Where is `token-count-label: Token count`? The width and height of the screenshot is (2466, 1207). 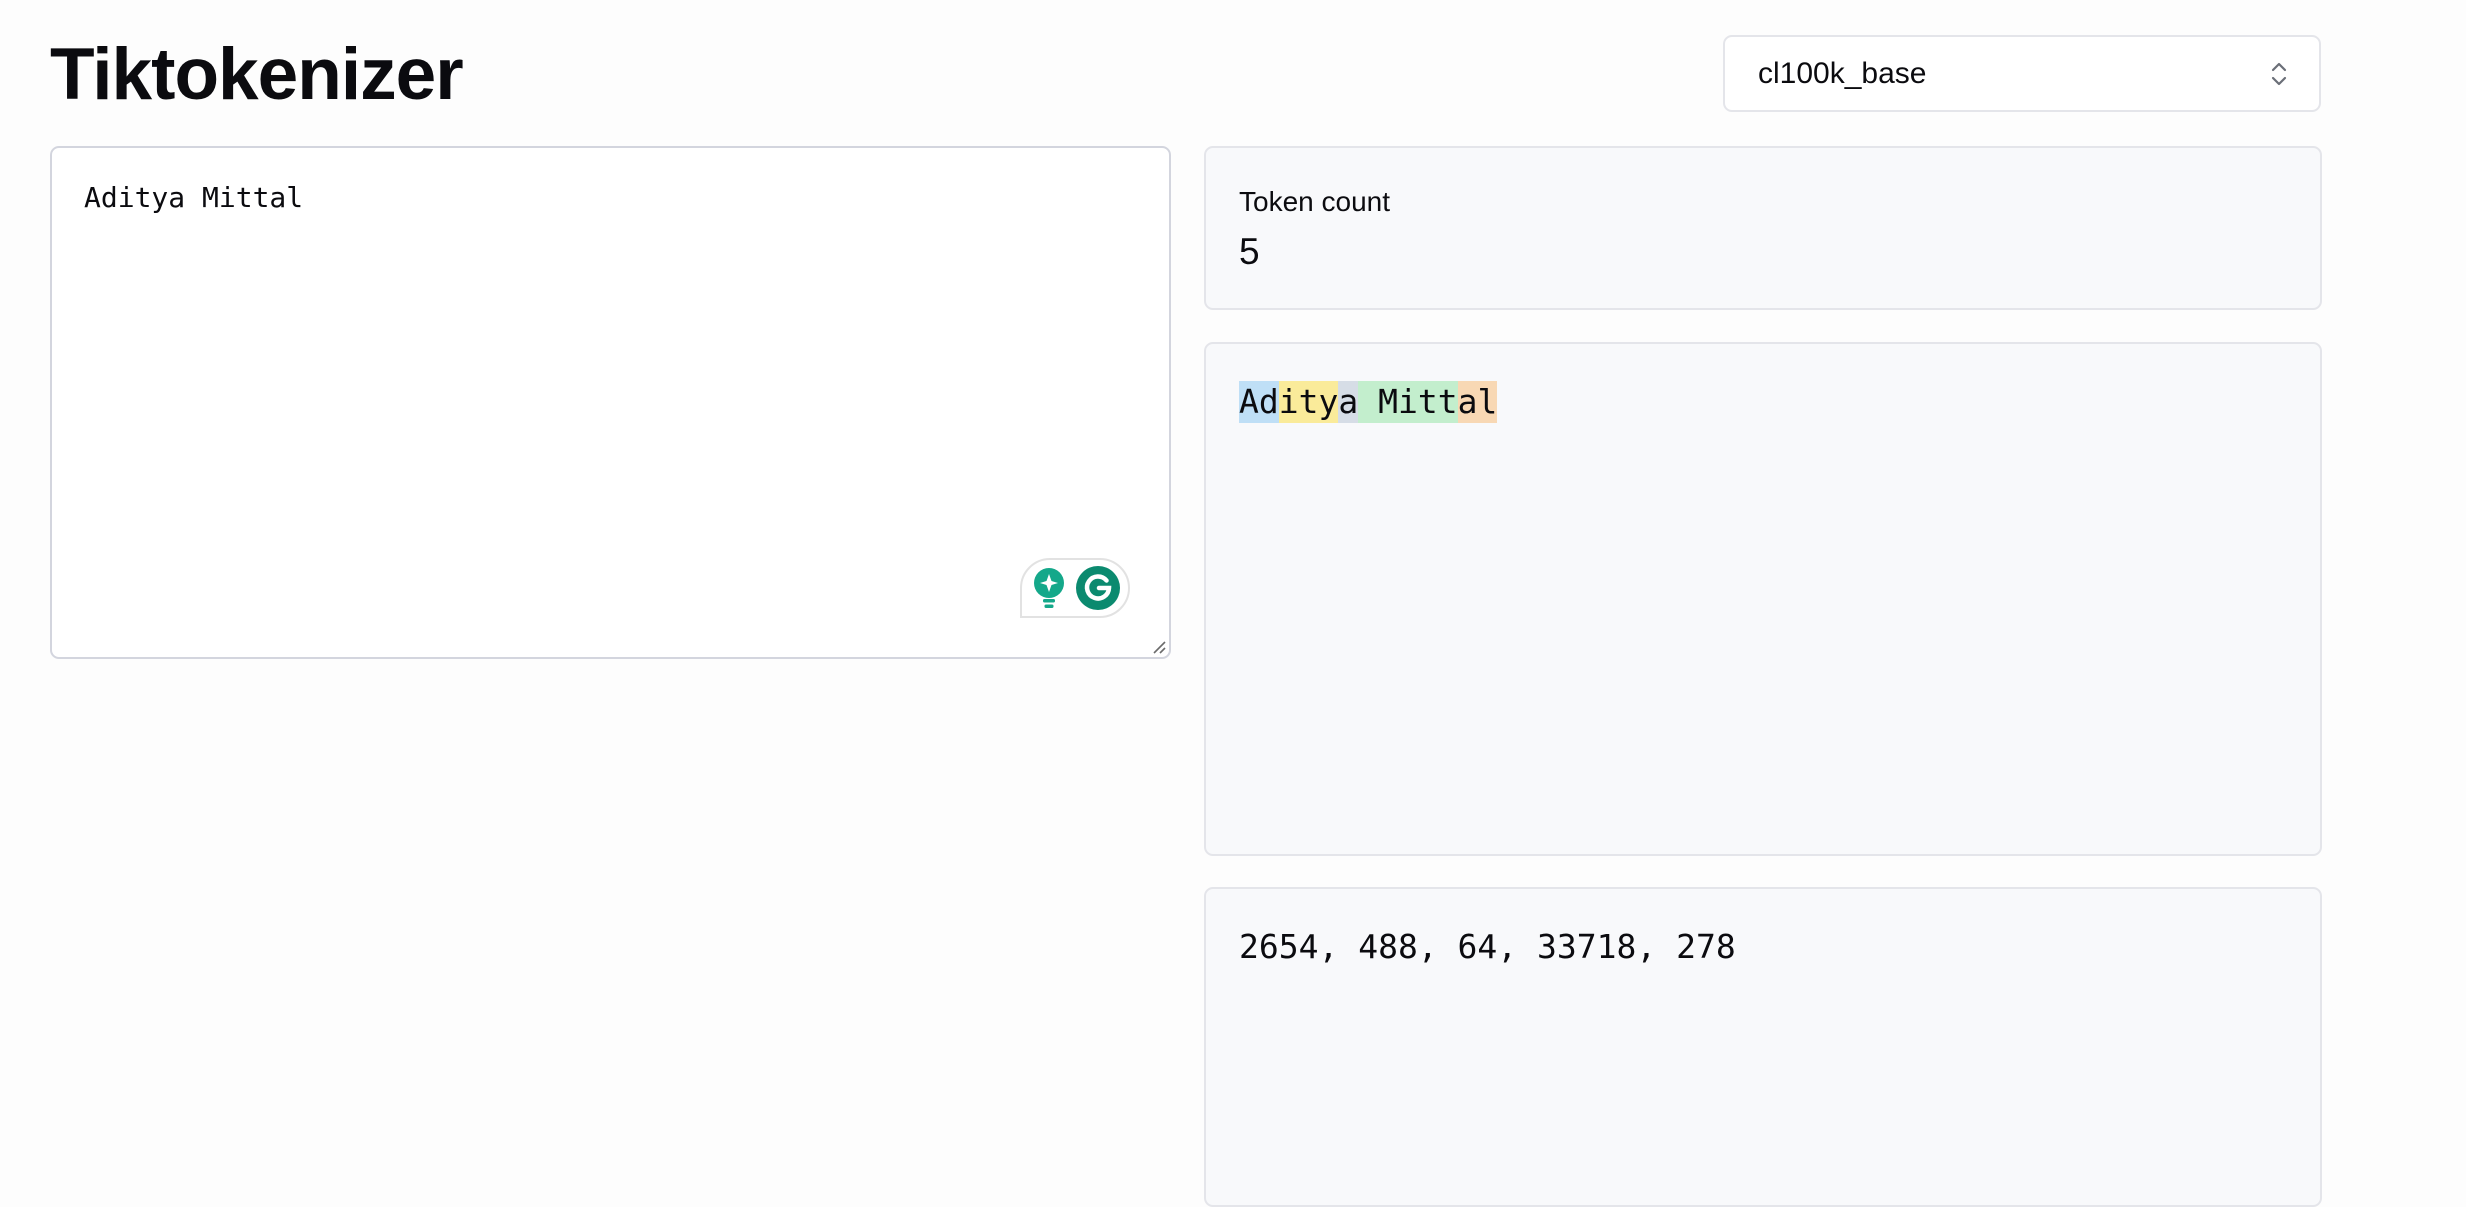 token-count-label: Token count is located at coordinates (1314, 201).